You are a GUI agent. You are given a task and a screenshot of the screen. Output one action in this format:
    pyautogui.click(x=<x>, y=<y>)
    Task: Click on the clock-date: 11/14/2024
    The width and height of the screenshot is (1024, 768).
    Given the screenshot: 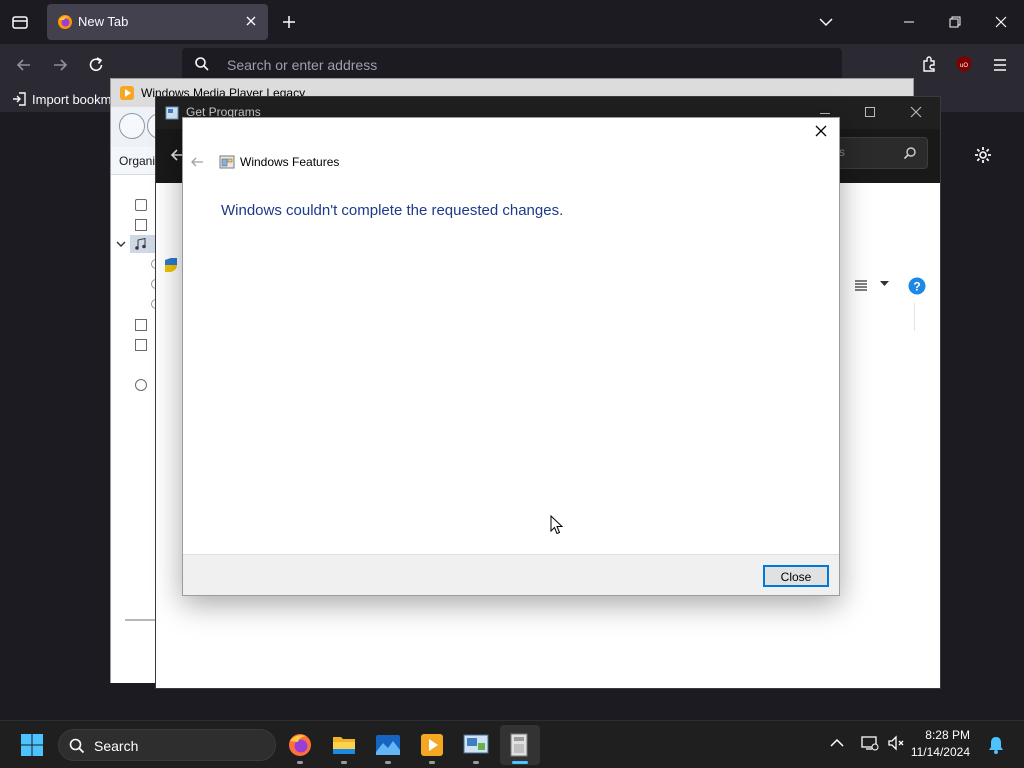 What is the action you would take?
    pyautogui.click(x=940, y=752)
    